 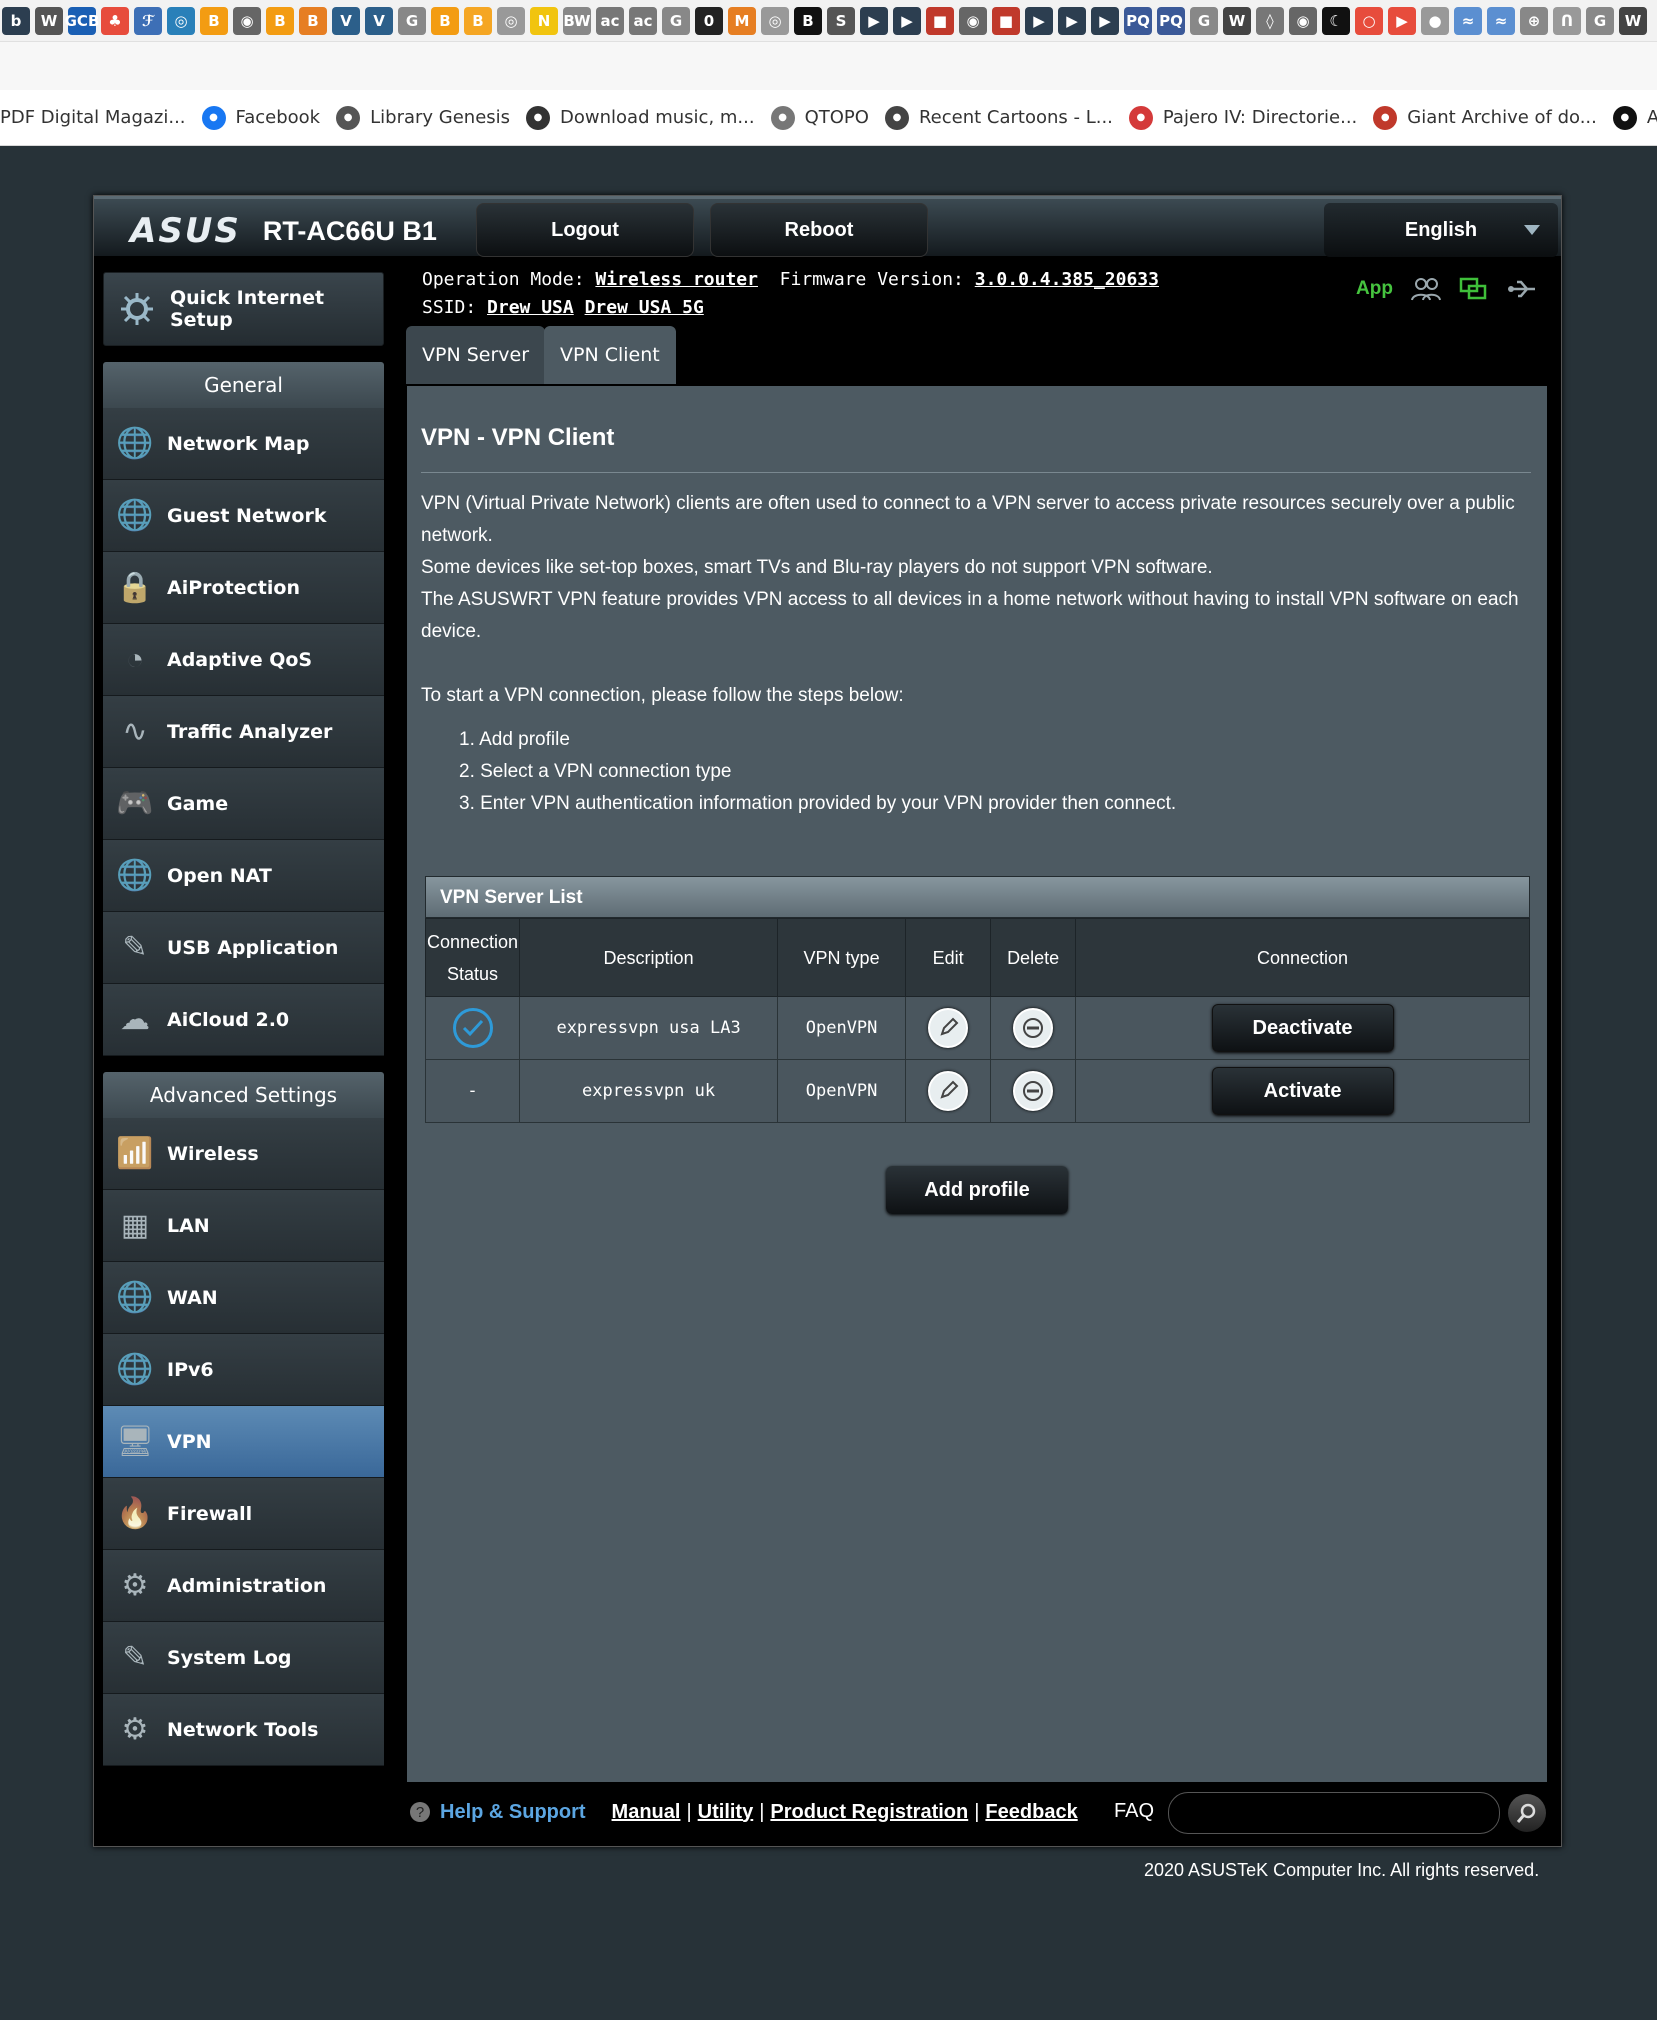 I want to click on favicon-bookmark-icon: BW, so click(x=577, y=20).